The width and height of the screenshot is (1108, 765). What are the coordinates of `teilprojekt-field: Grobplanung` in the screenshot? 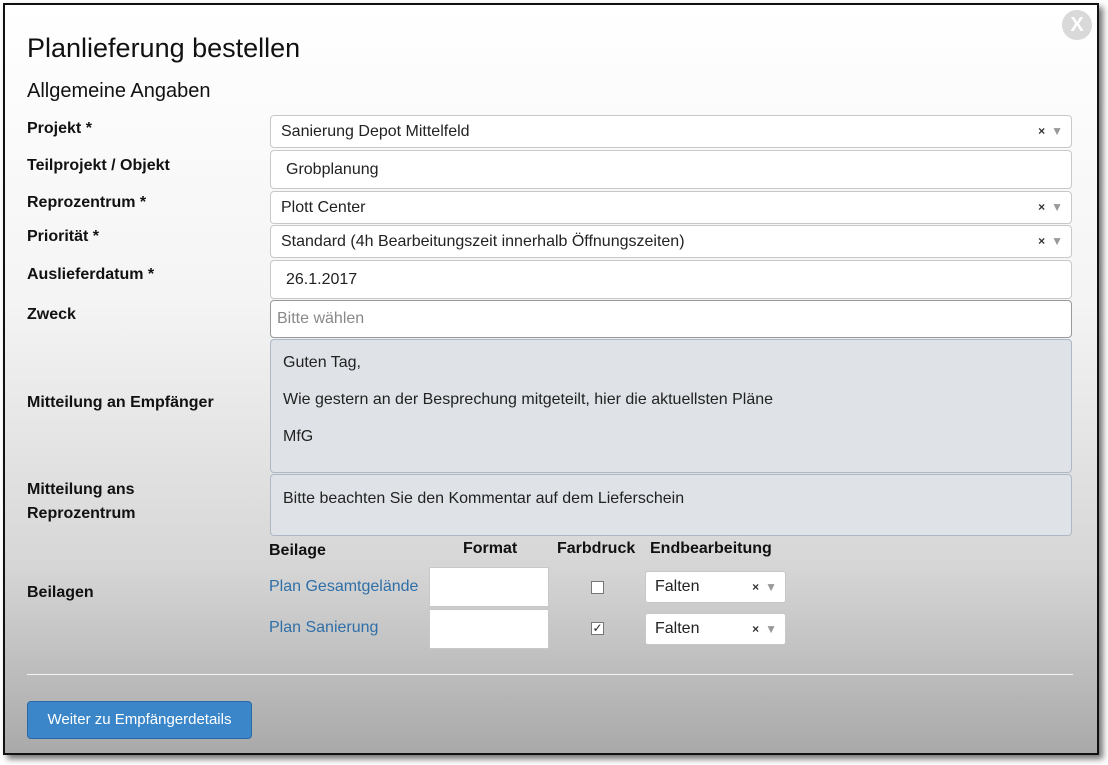 It's located at (671, 169).